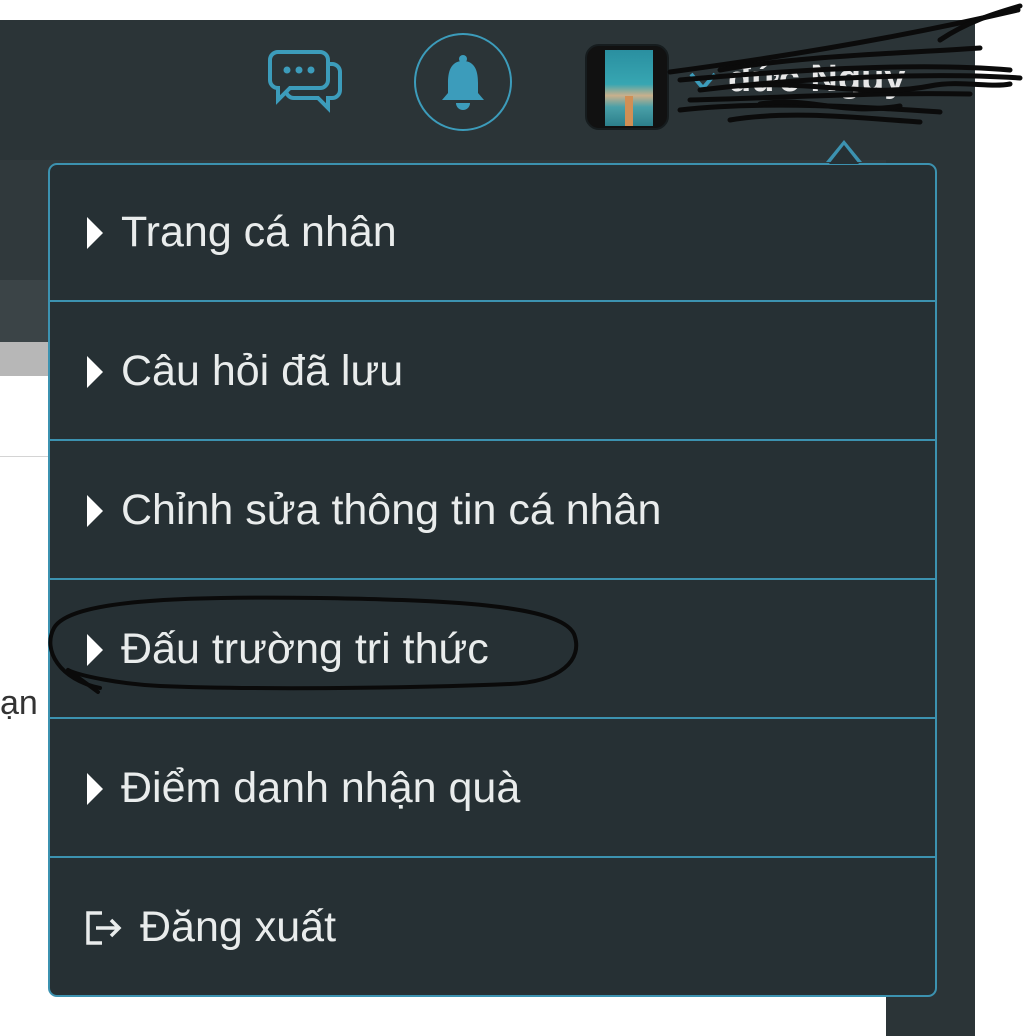 Image resolution: width=1024 pixels, height=1036 pixels. I want to click on avatar, so click(627, 87).